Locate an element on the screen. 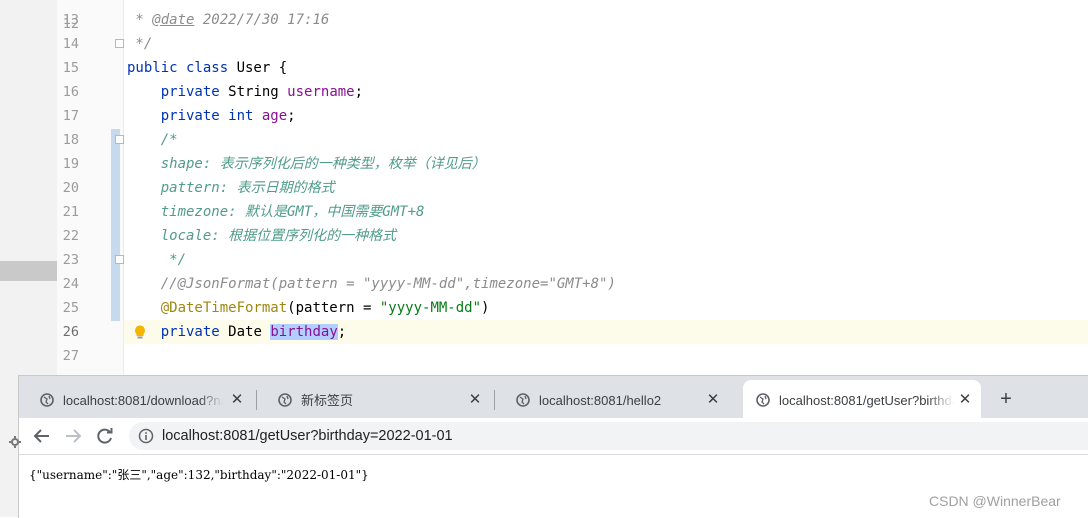  code-token: "yyyy-MM-dd" is located at coordinates (430, 308).